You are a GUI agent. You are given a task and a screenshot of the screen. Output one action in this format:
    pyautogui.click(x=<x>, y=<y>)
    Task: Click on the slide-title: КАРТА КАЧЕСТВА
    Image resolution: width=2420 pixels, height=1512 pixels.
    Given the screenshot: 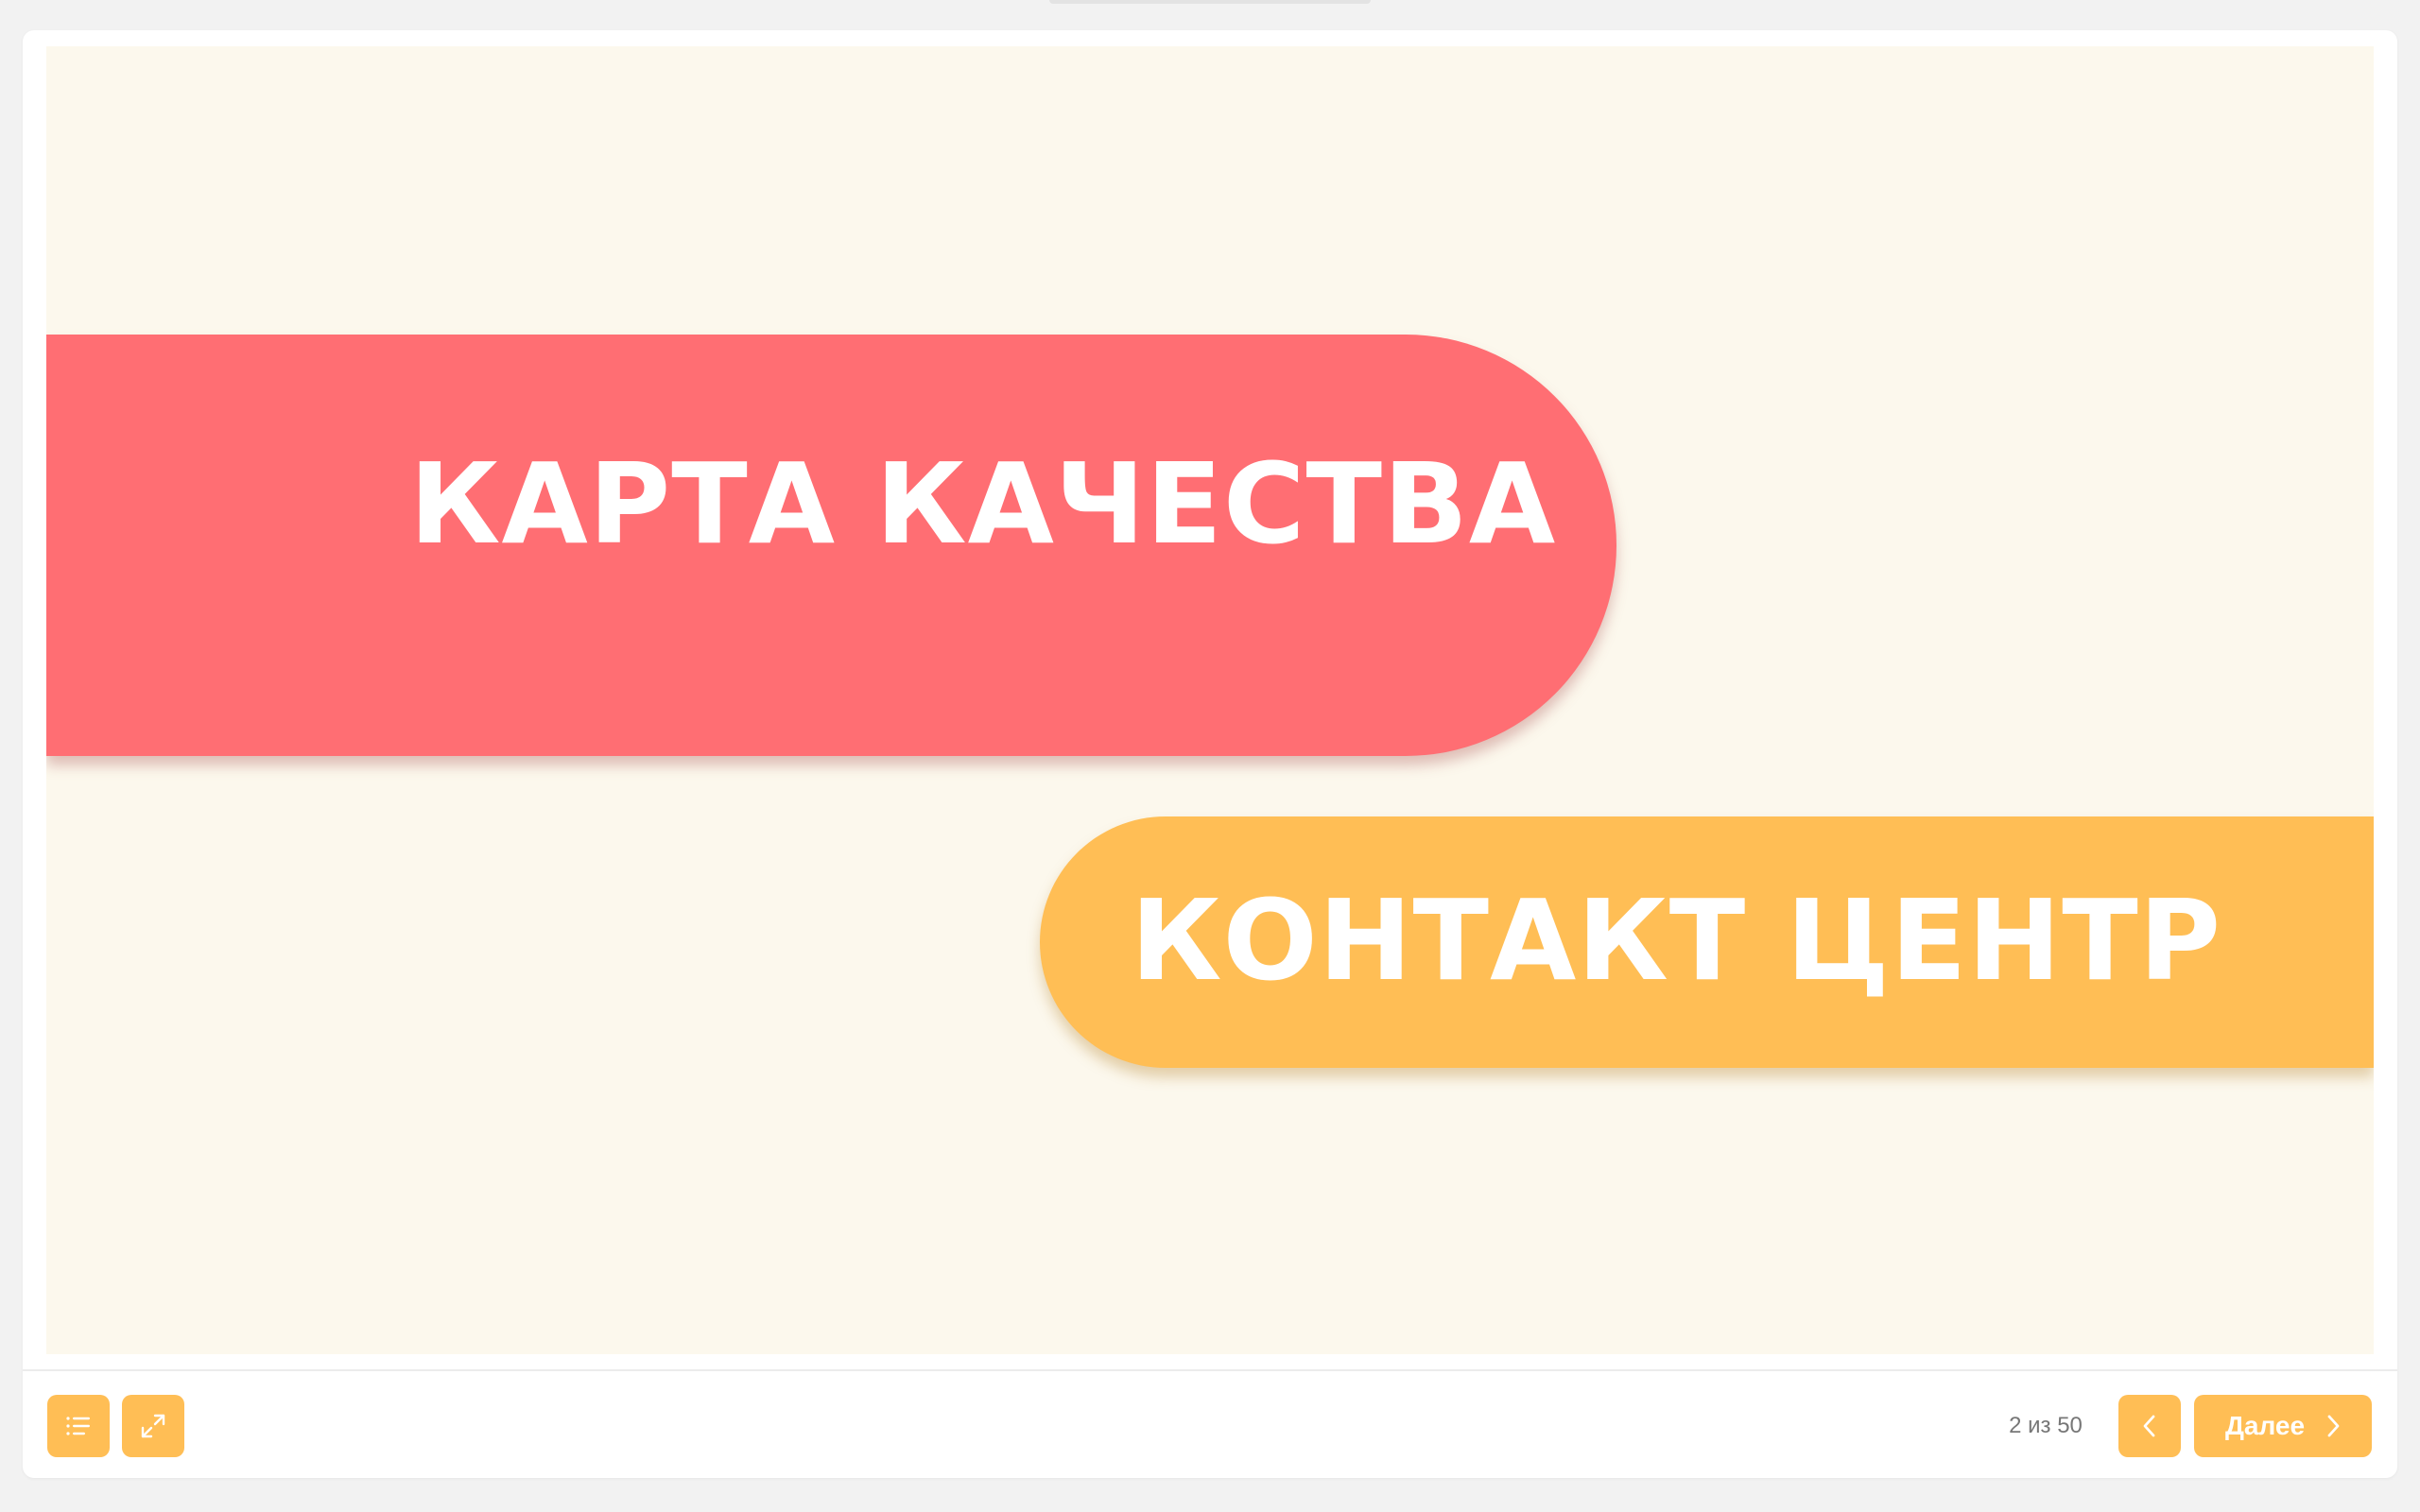 What is the action you would take?
    pyautogui.click(x=983, y=503)
    